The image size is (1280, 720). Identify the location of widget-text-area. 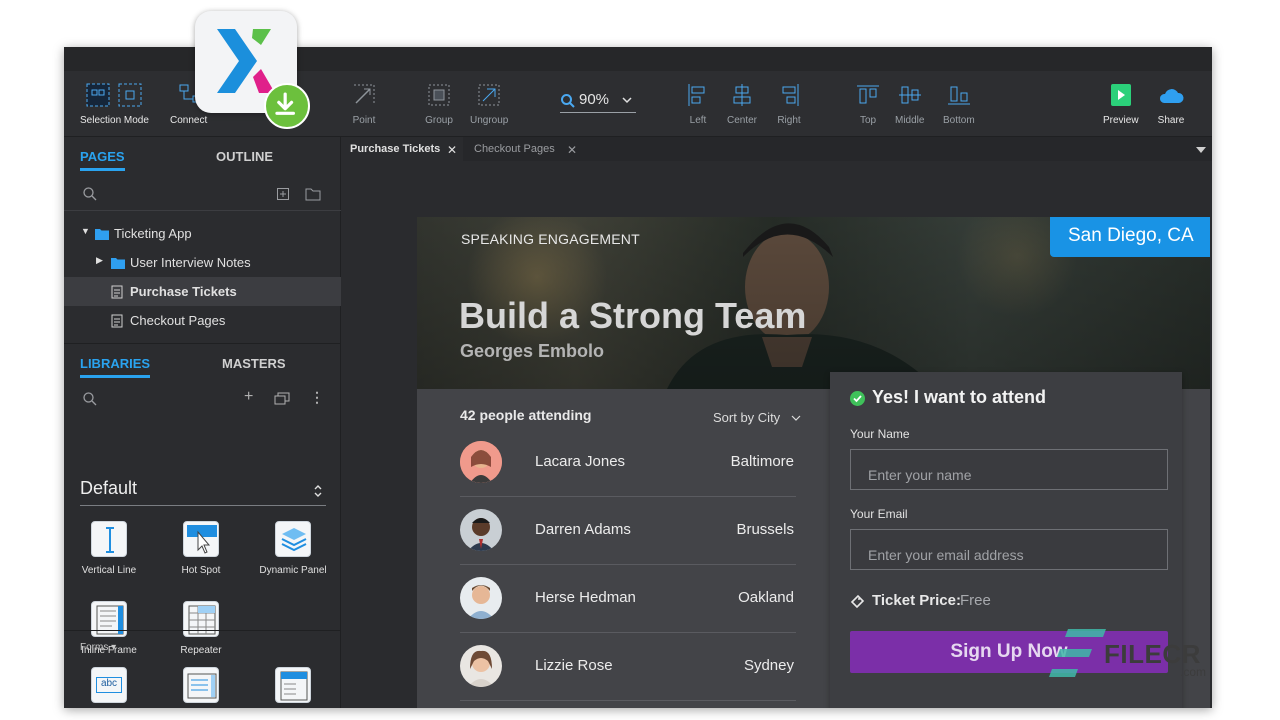
(201, 687).